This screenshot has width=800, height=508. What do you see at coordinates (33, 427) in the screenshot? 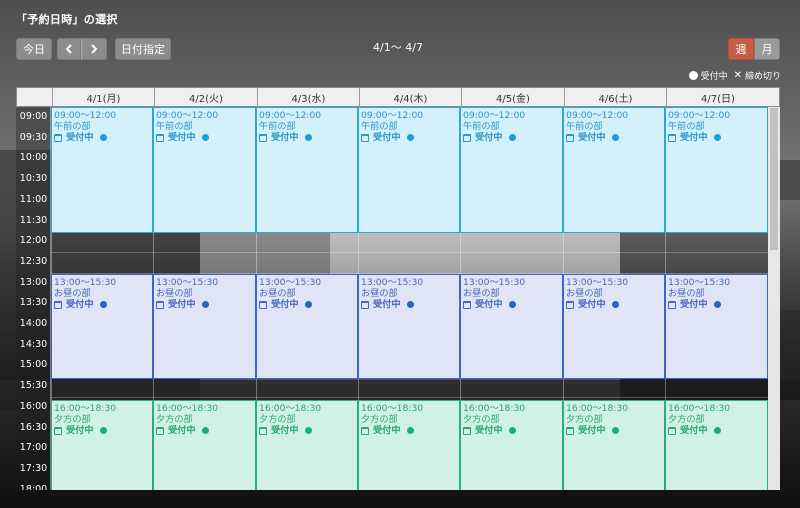
I see `time-label: 16:30` at bounding box center [33, 427].